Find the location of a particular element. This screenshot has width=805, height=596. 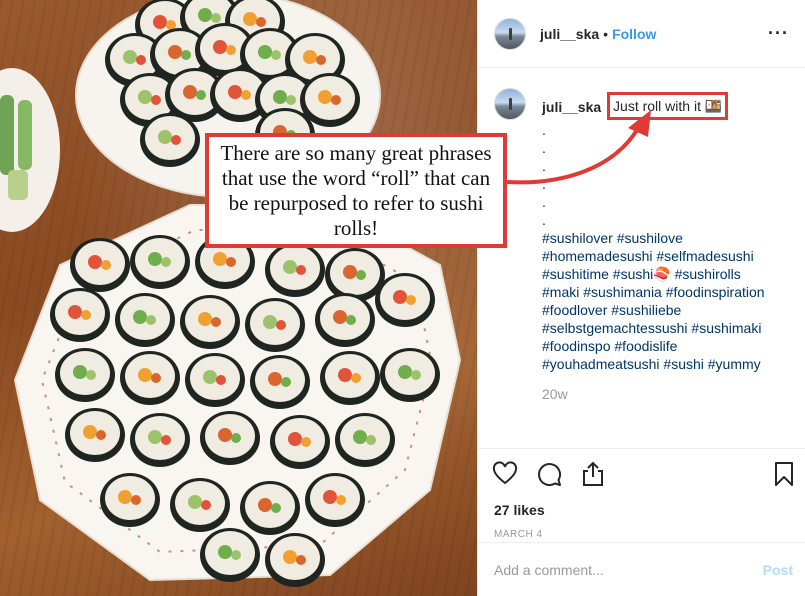

share-icon is located at coordinates (593, 474).